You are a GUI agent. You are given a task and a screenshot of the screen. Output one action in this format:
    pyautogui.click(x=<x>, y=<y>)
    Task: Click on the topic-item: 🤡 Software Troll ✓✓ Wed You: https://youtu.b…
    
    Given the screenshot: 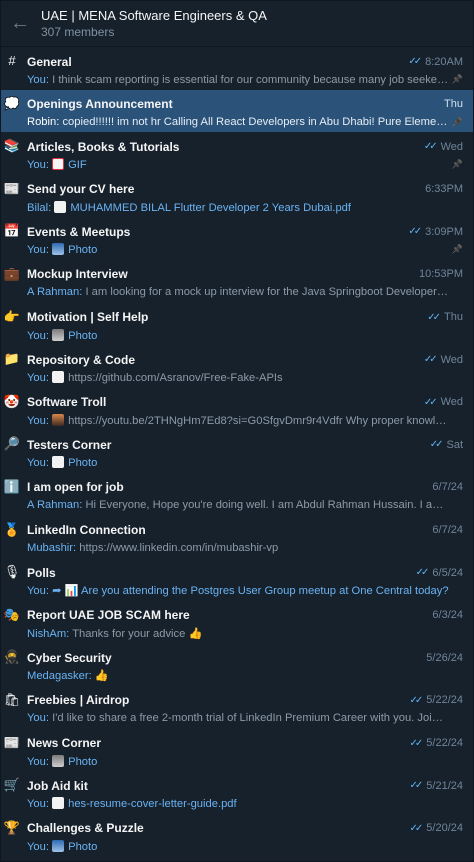 What is the action you would take?
    pyautogui.click(x=237, y=409)
    